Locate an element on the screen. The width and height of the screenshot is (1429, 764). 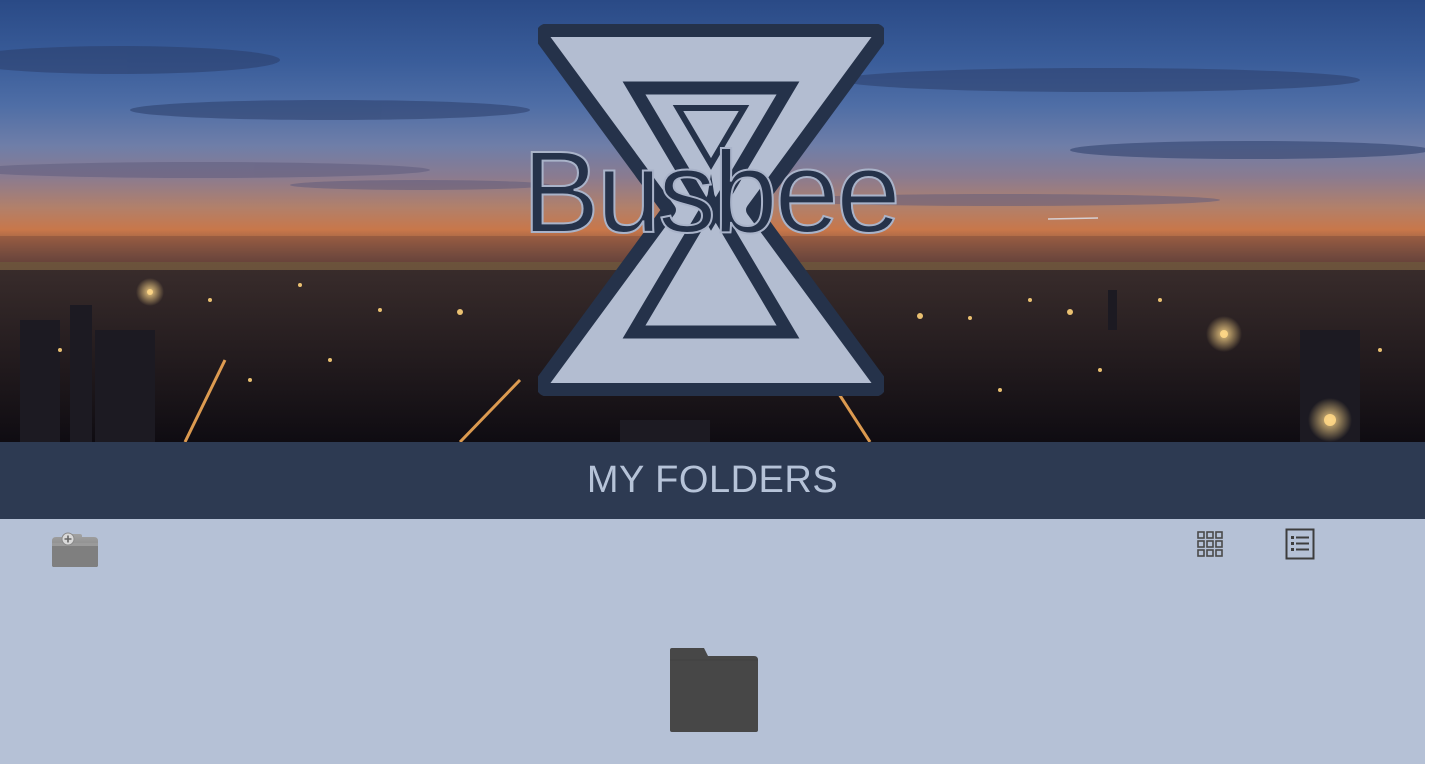
grid-view-icon is located at coordinates (1210, 544).